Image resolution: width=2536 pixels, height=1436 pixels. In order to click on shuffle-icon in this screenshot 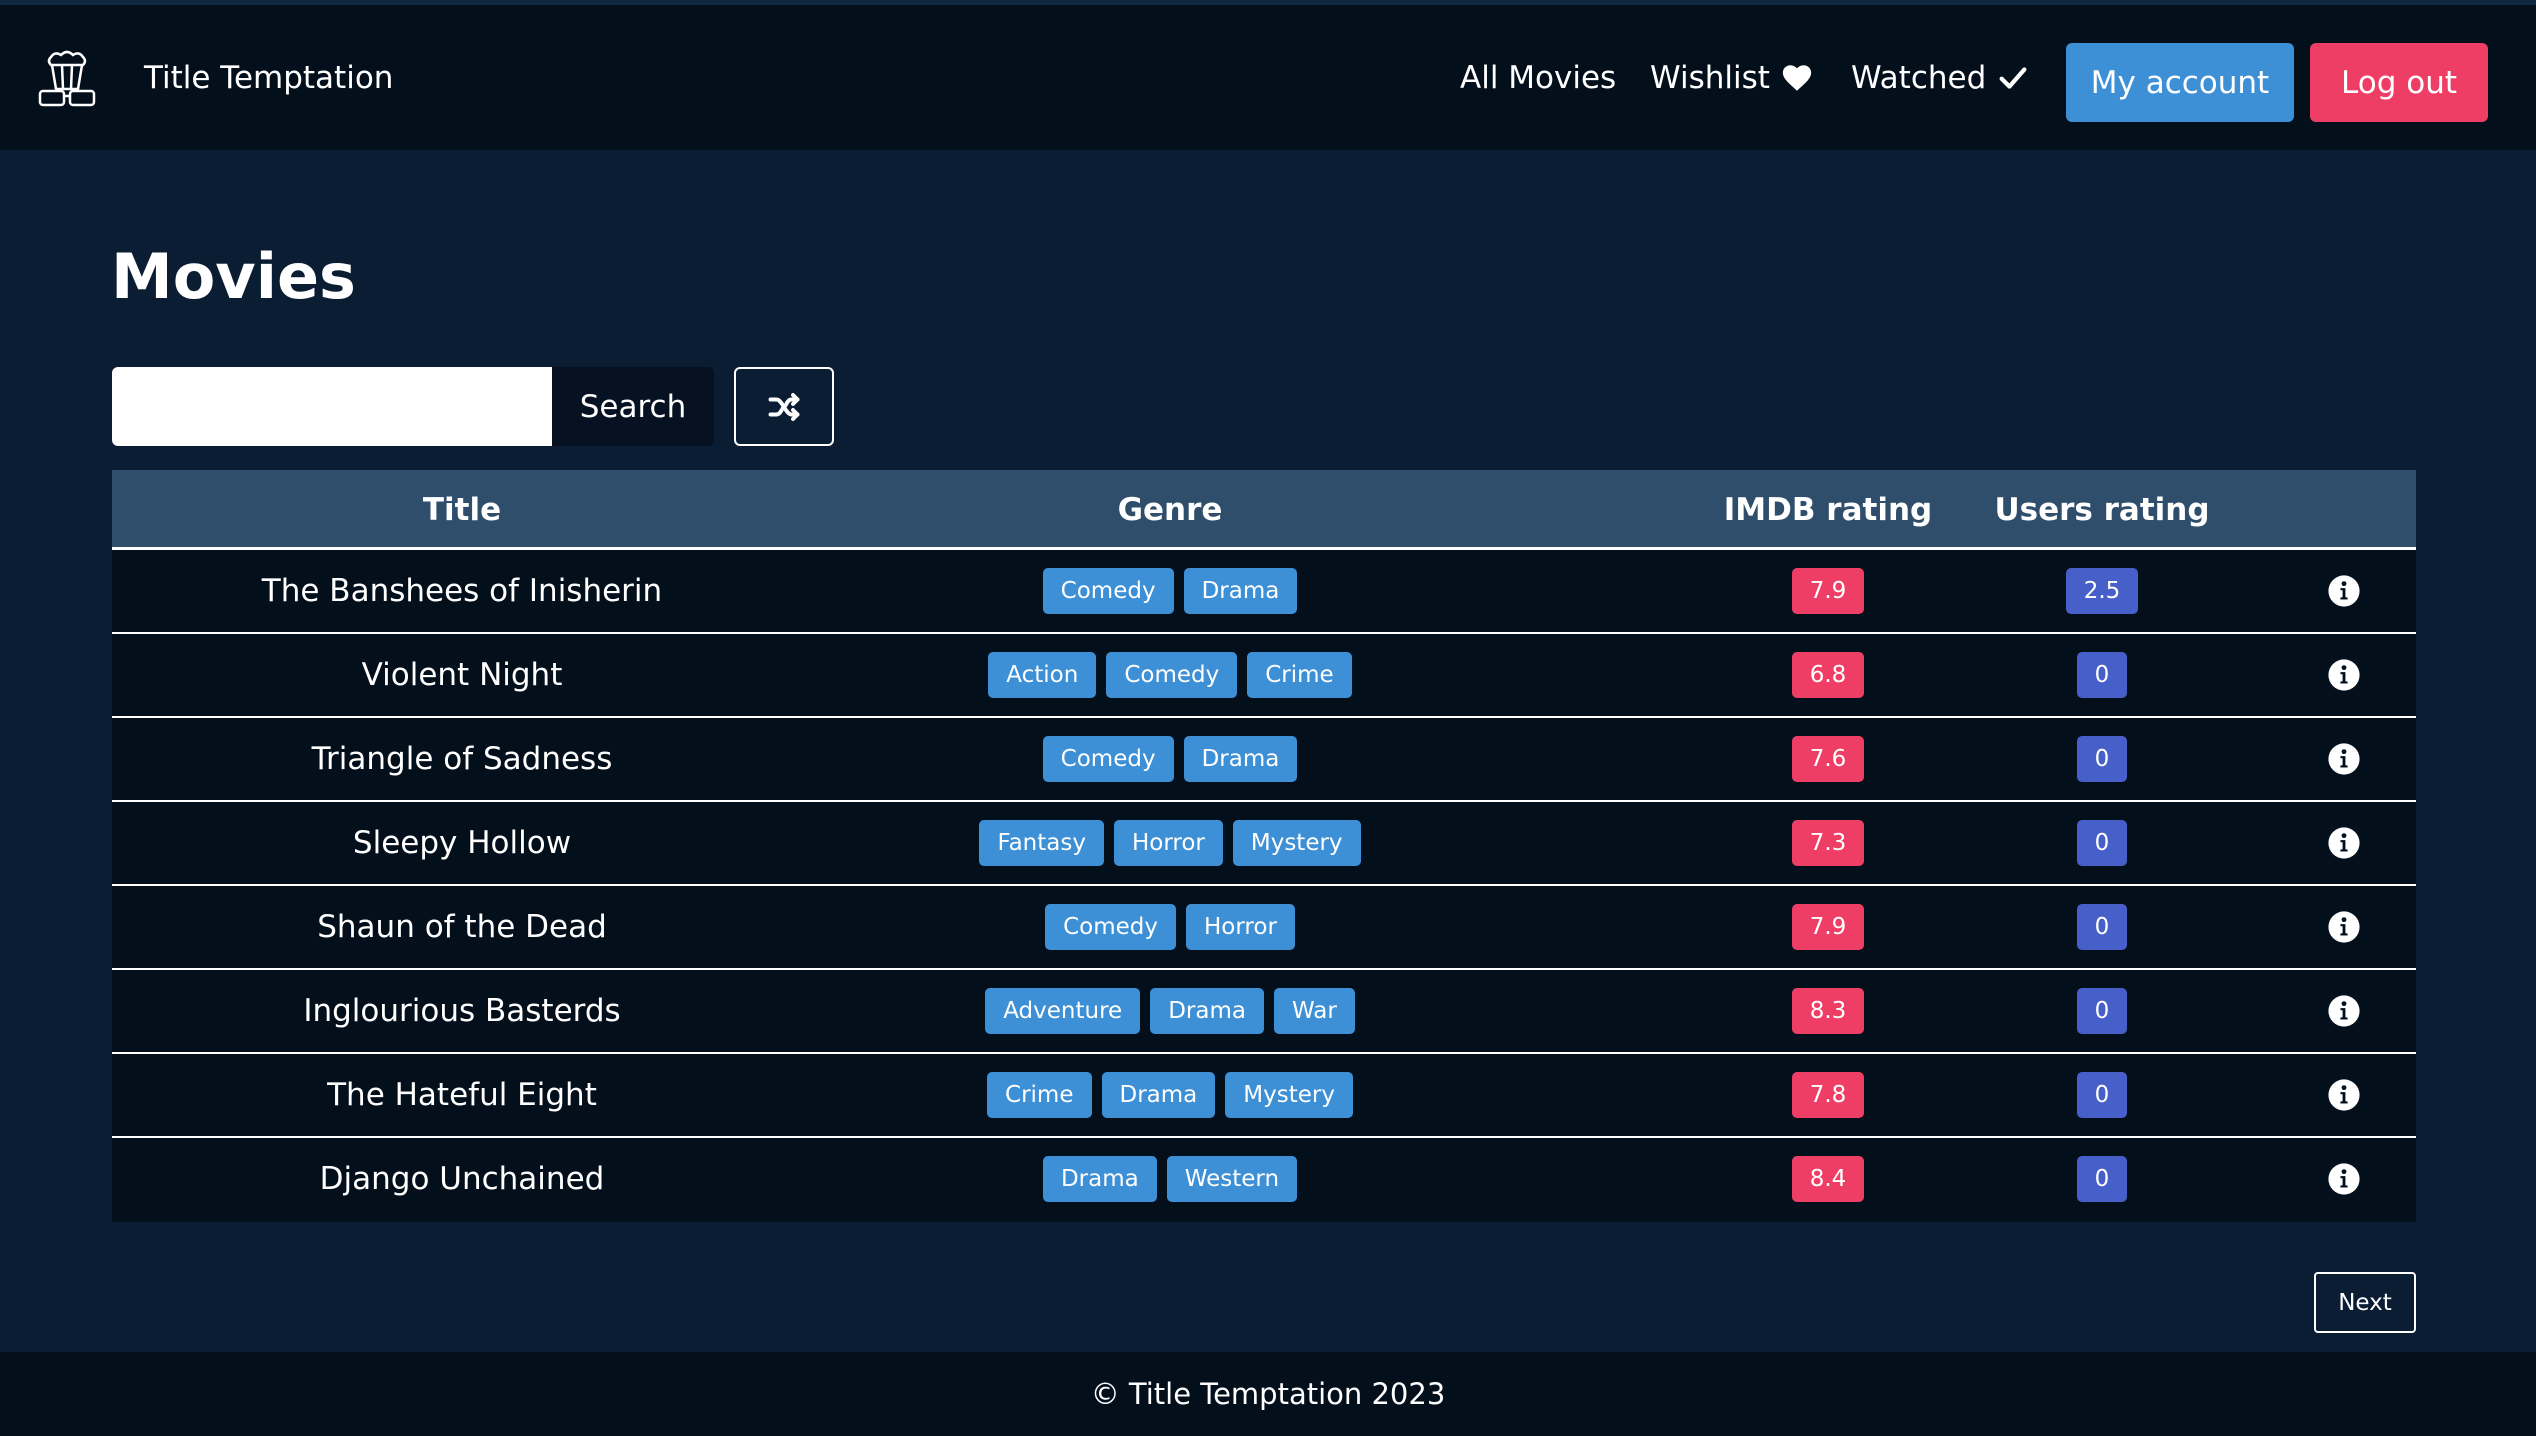, I will do `click(784, 406)`.